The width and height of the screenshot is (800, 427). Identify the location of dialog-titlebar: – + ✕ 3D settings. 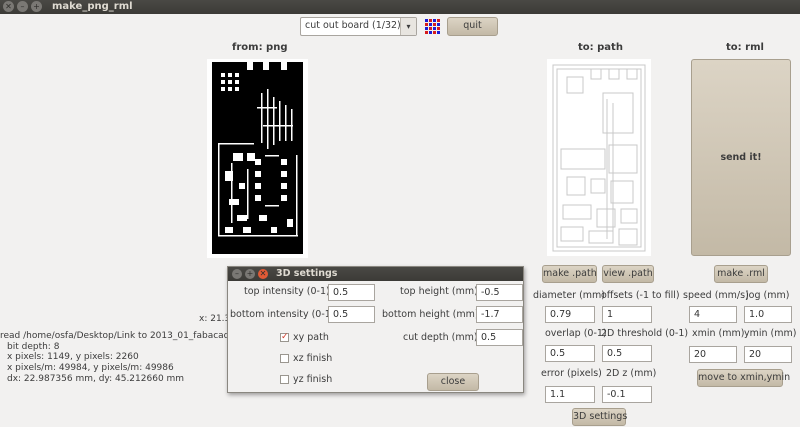
(375, 274).